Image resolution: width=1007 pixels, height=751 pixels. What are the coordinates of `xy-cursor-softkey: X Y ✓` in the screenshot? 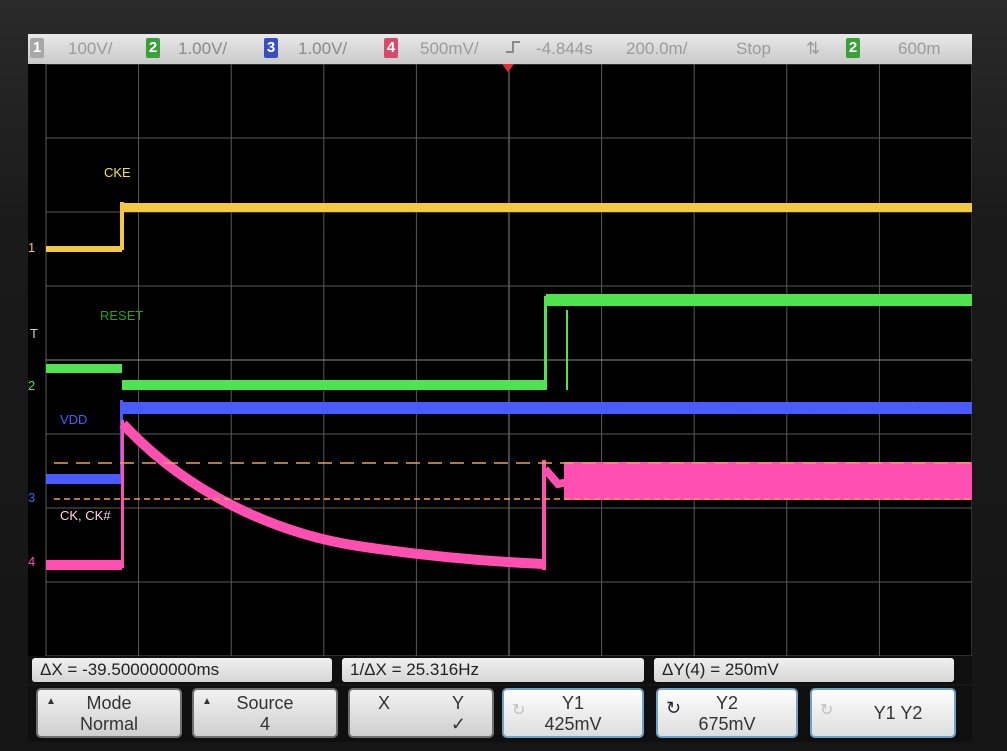 It's located at (421, 713).